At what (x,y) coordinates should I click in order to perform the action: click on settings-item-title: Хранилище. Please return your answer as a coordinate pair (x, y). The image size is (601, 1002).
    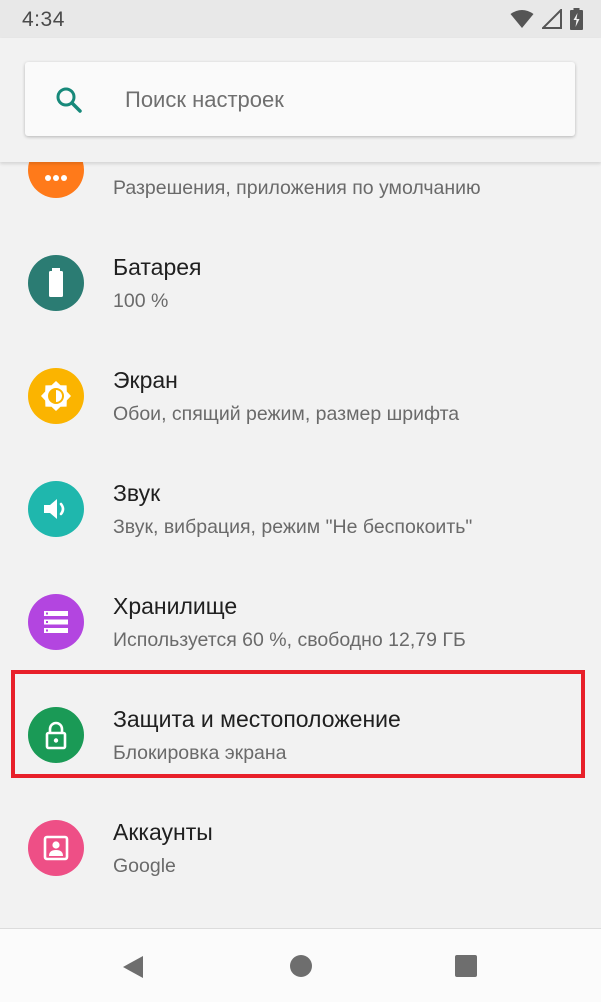
    Looking at the image, I should click on (175, 606).